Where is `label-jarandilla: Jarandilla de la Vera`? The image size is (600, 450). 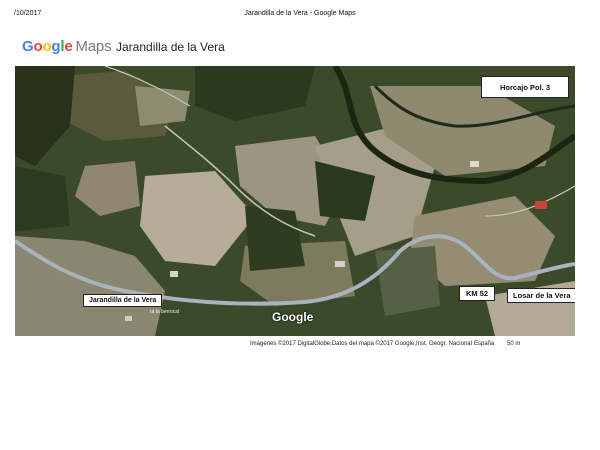 label-jarandilla: Jarandilla de la Vera is located at coordinates (123, 300).